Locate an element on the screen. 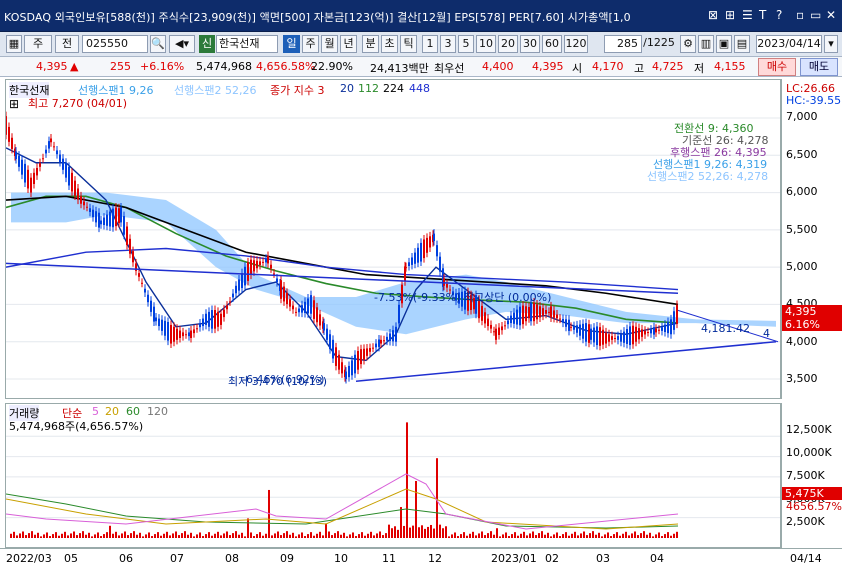 This screenshot has width=842, height=566. period-second: 초 is located at coordinates (389, 44).